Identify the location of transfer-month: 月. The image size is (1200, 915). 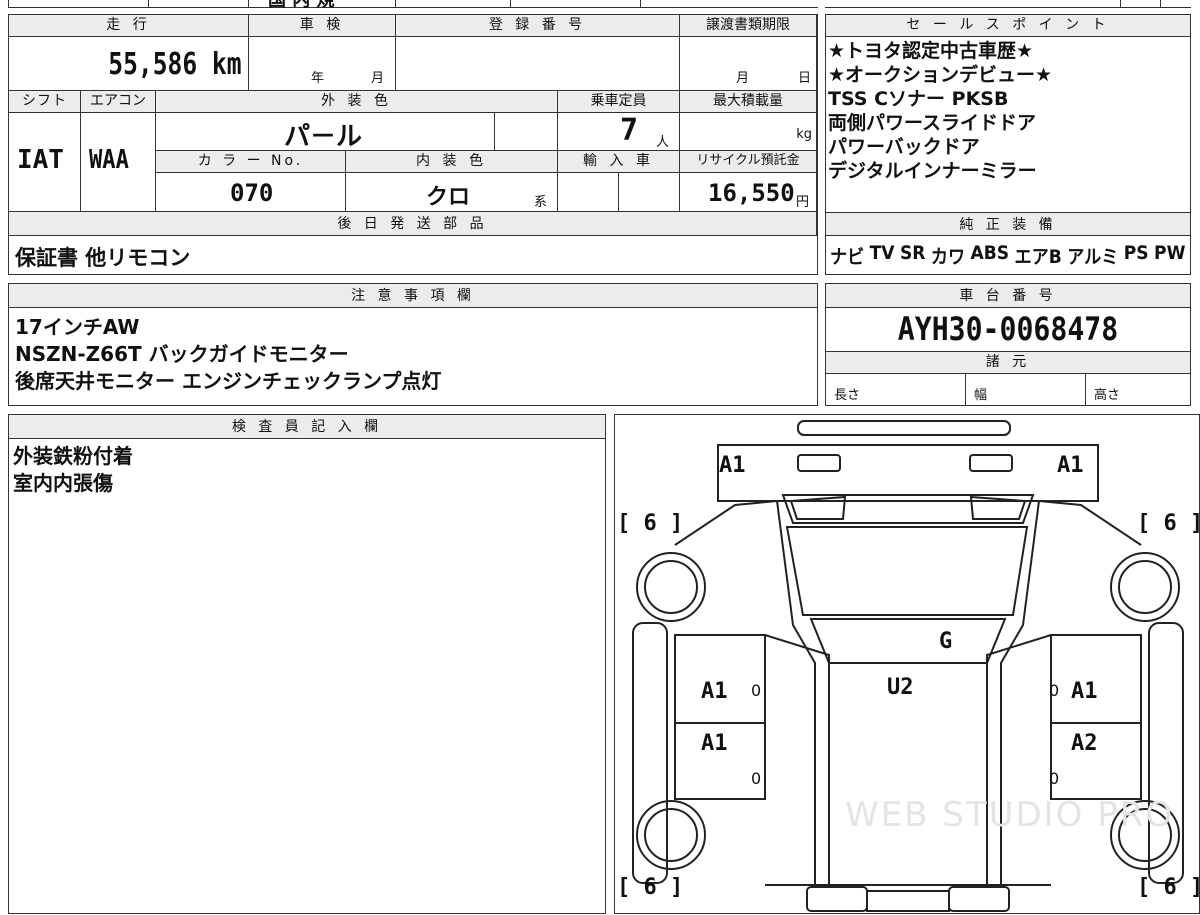
(743, 78).